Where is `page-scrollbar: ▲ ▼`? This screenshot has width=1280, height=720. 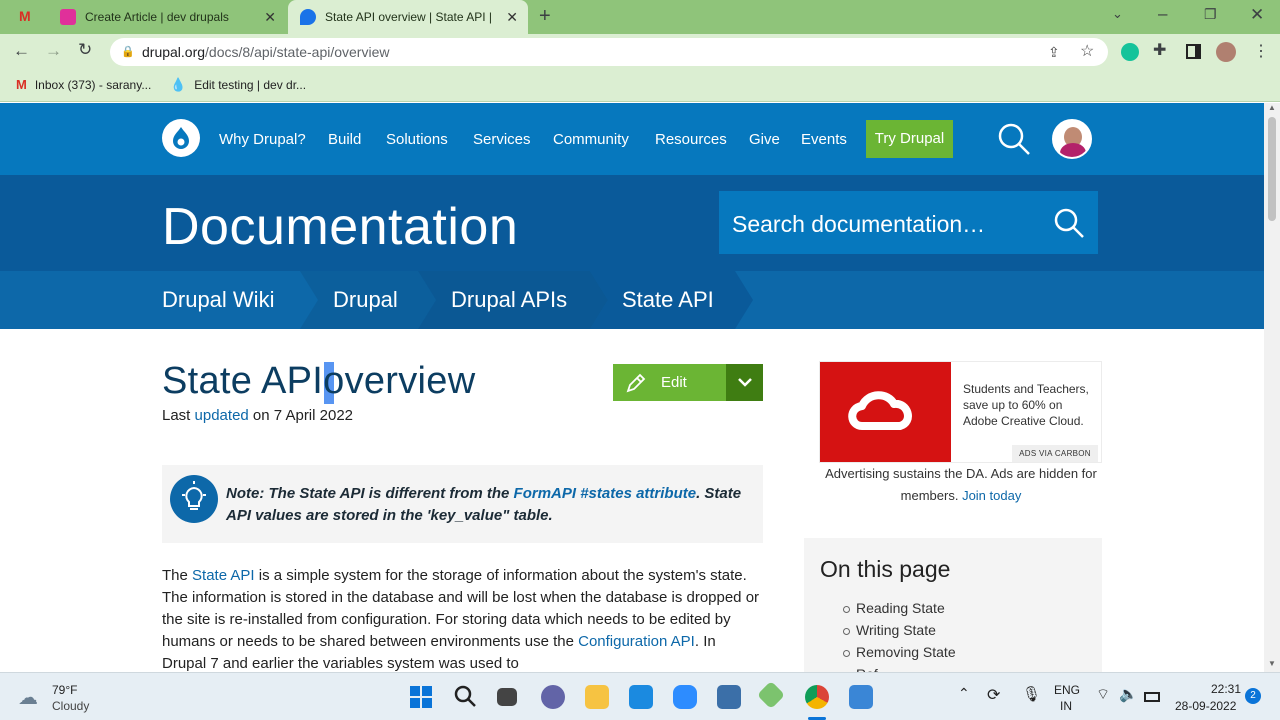
page-scrollbar: ▲ ▼ is located at coordinates (1272, 387).